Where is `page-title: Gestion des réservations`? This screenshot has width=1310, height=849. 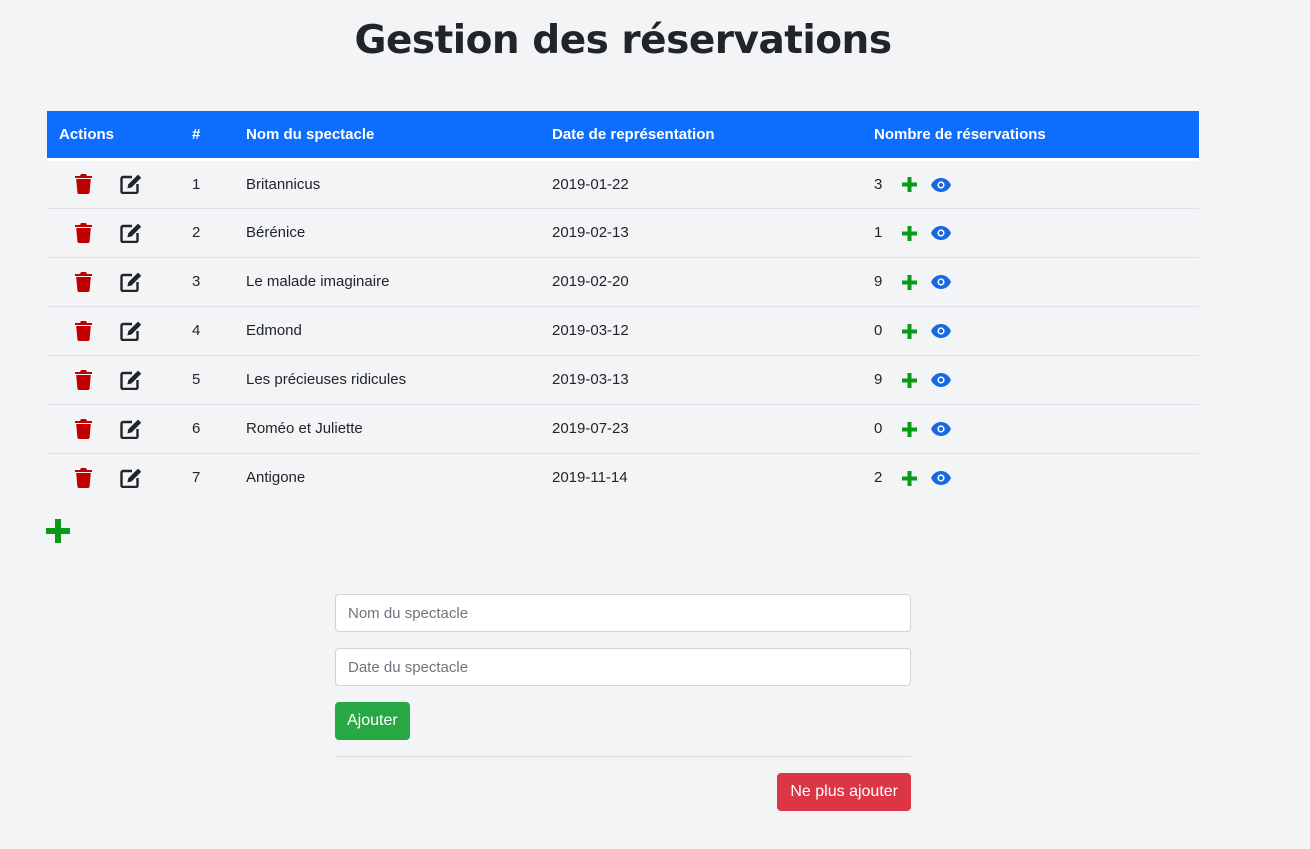 page-title: Gestion des réservations is located at coordinates (623, 40).